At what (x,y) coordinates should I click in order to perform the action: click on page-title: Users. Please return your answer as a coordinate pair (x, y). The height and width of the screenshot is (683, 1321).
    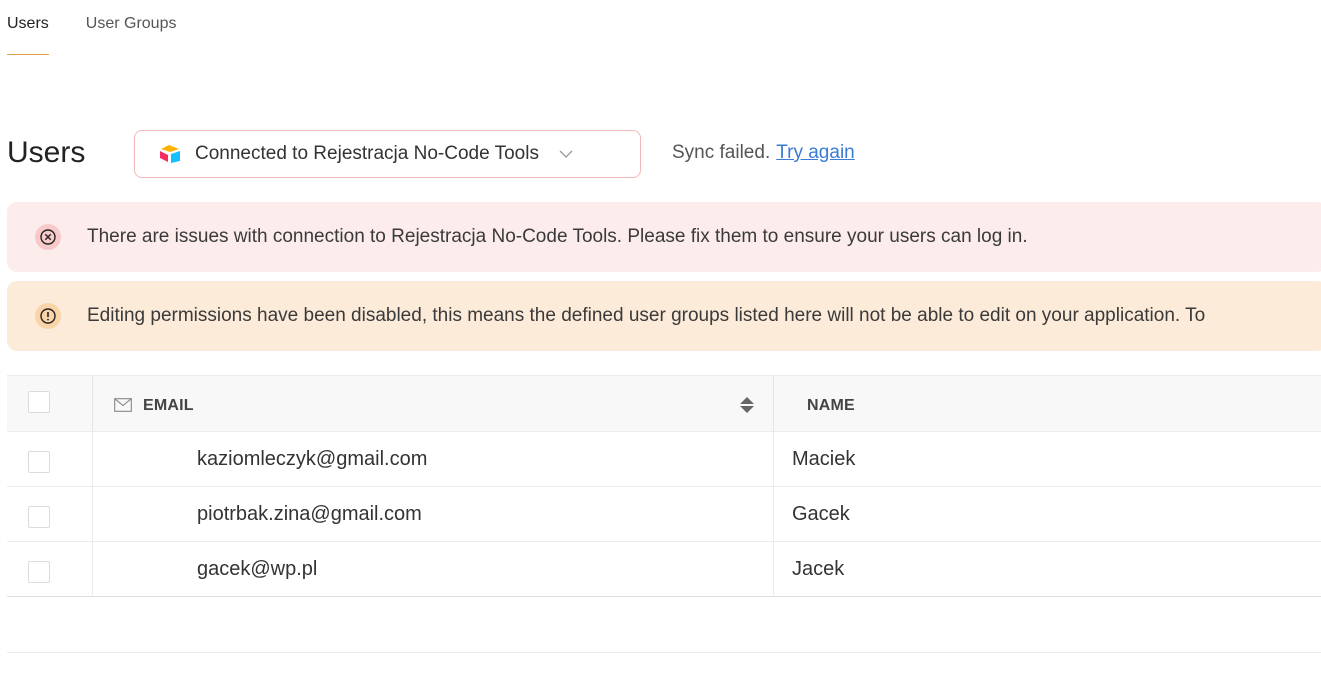
    Looking at the image, I should click on (46, 152).